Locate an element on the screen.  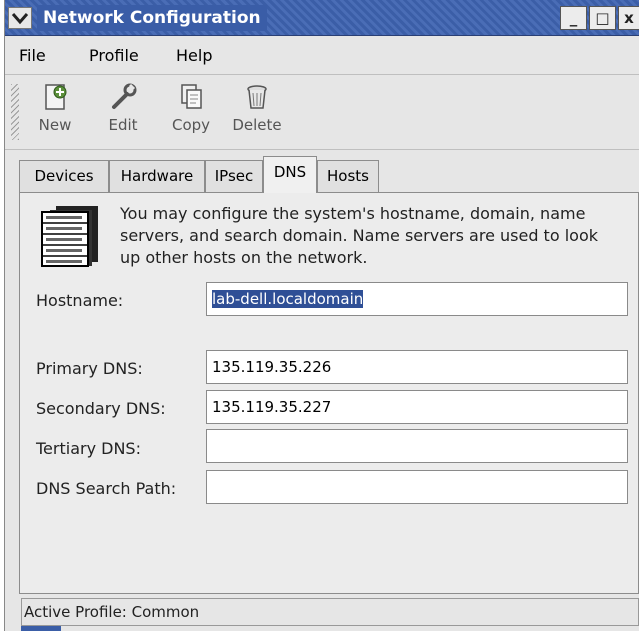
dns-search-path-label: DNS Search Path: is located at coordinates (106, 488).